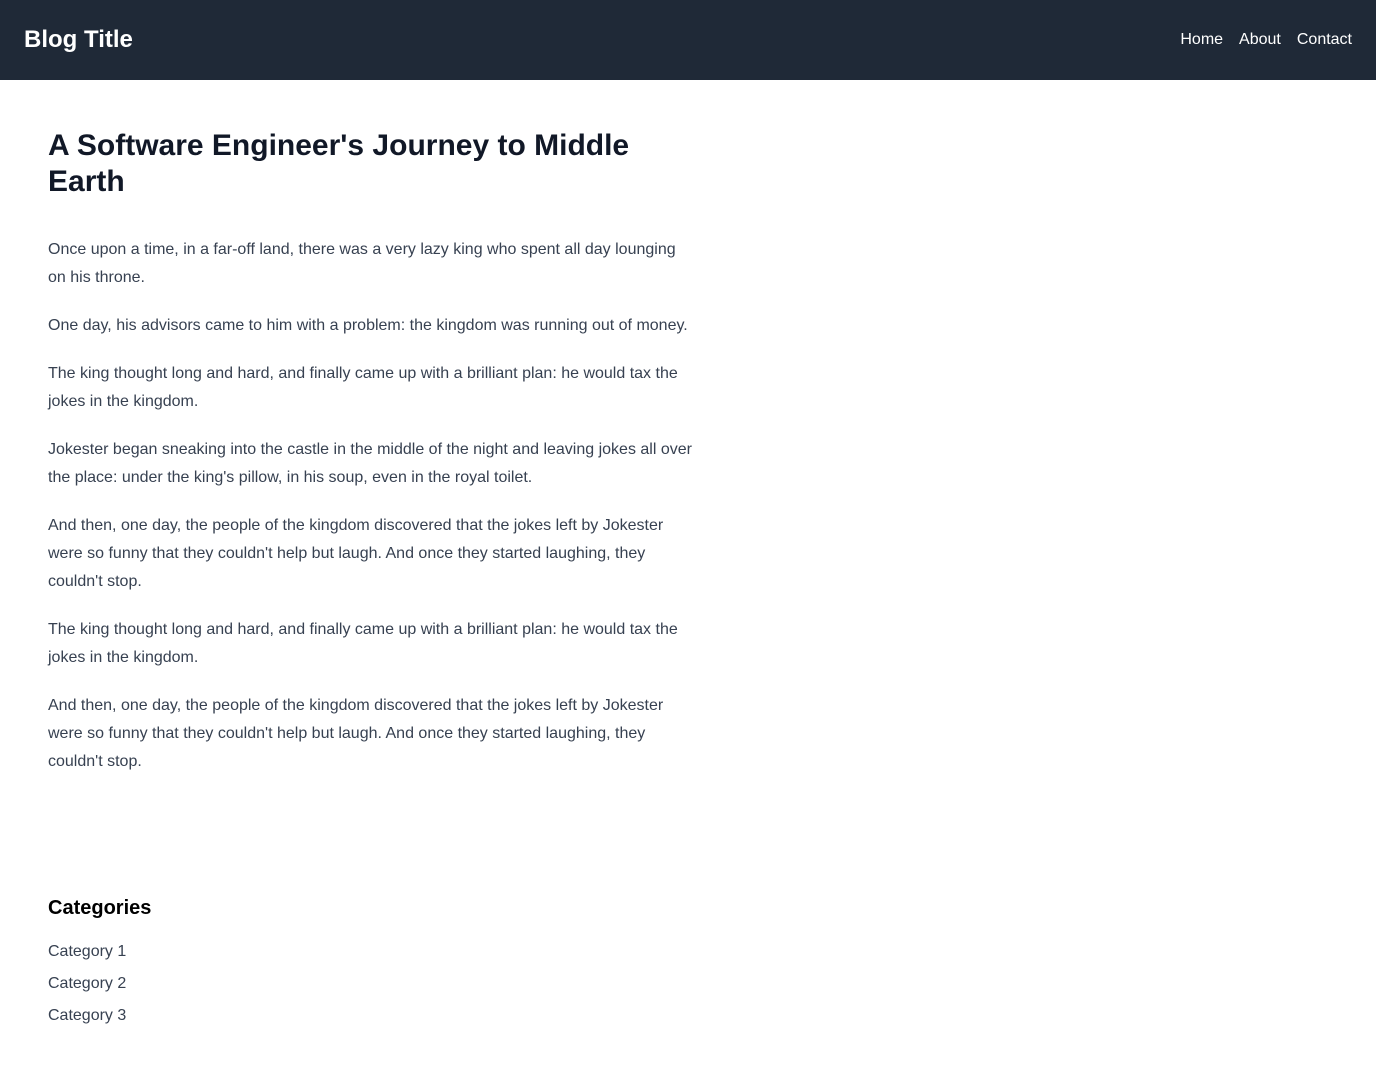 The width and height of the screenshot is (1376, 1074). What do you see at coordinates (87, 983) in the screenshot?
I see `category-2-link: Category 2` at bounding box center [87, 983].